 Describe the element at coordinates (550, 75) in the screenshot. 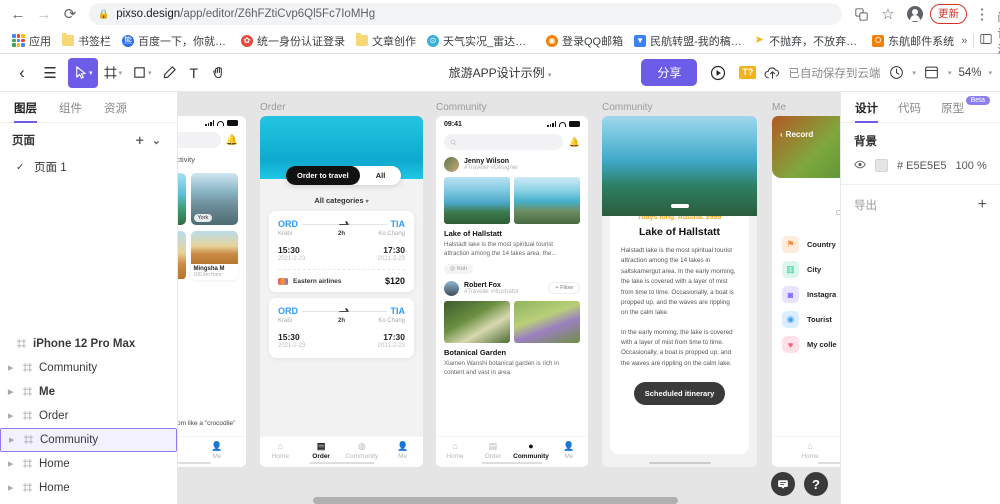

I see `title-chevron-icon: ▾` at that location.